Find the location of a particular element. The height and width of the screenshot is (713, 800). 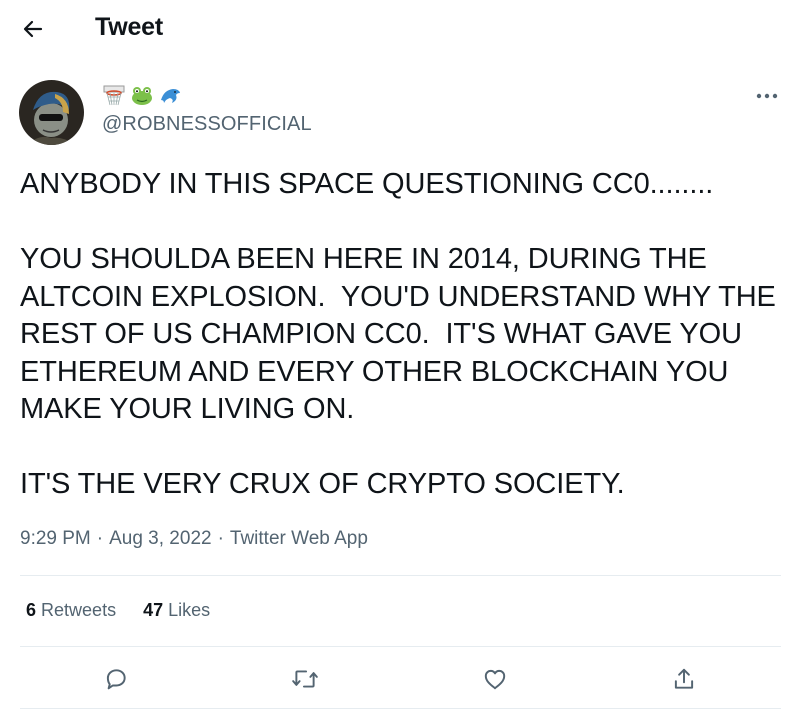

likes-count: 47 is located at coordinates (153, 610).